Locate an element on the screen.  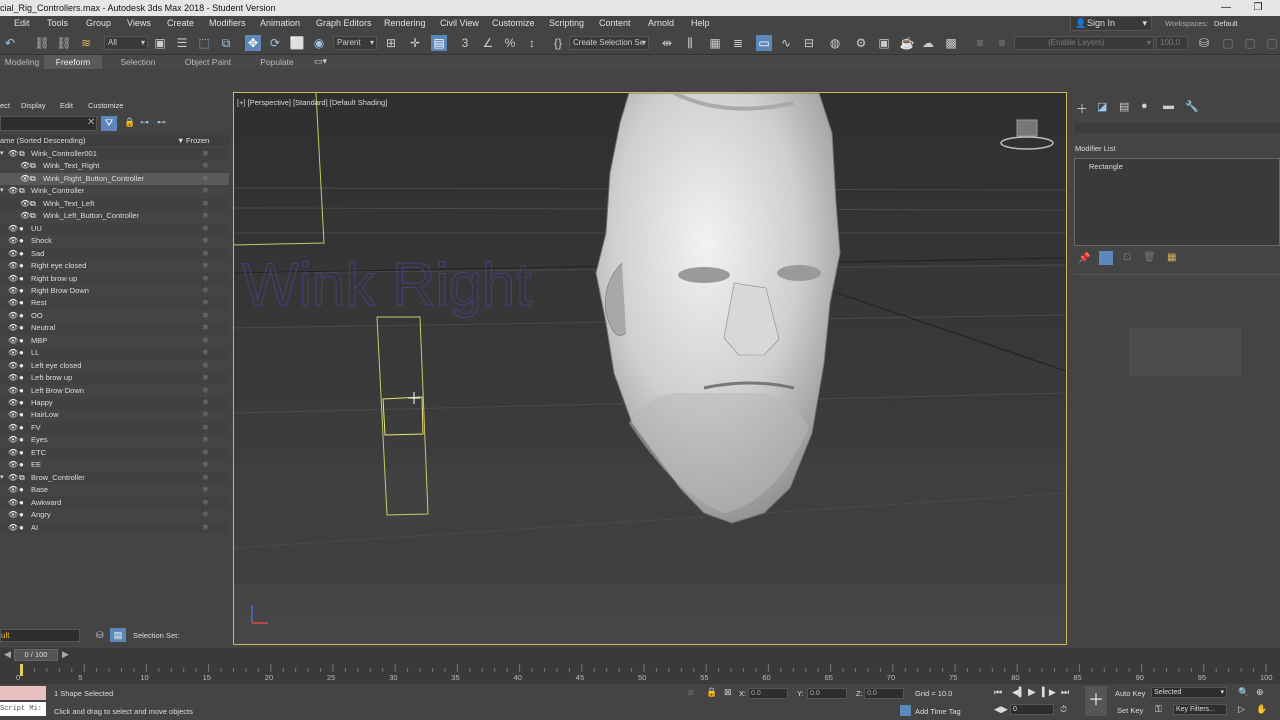
layers-stack-icon: ⛁ is located at coordinates (100, 635).